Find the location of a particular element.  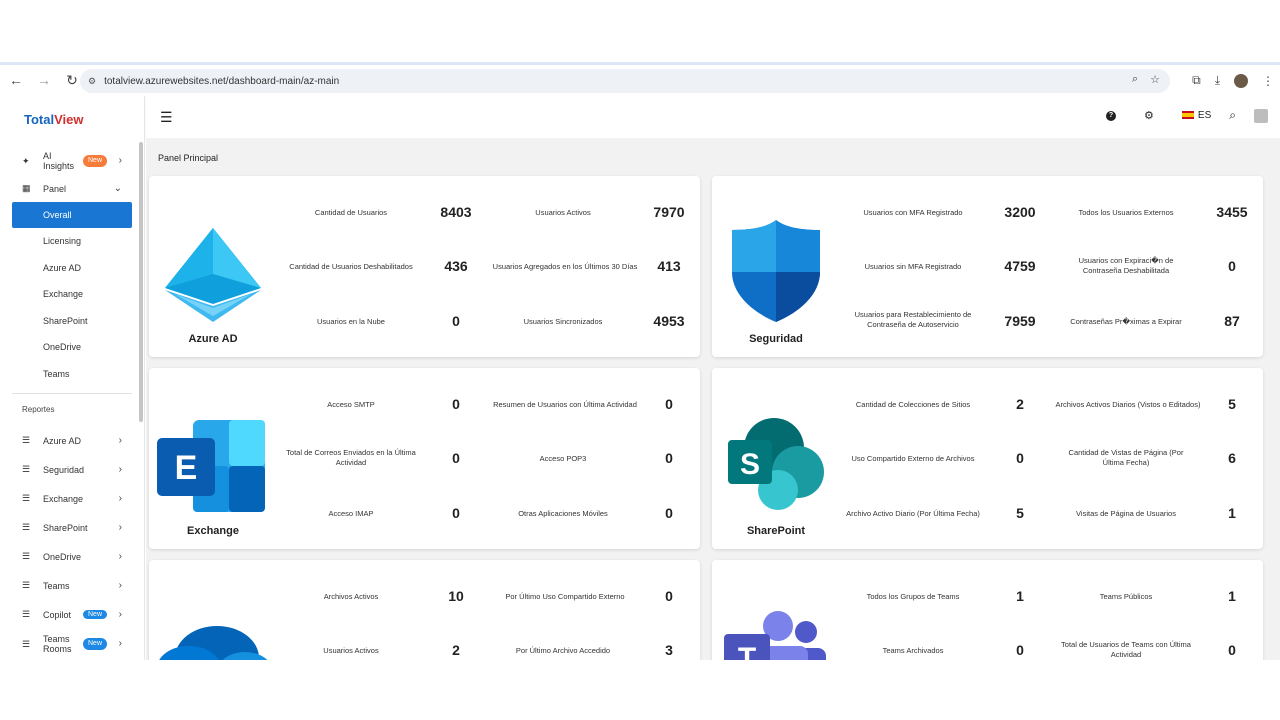

sidebar-item-exchange: Exchange is located at coordinates (72, 294).